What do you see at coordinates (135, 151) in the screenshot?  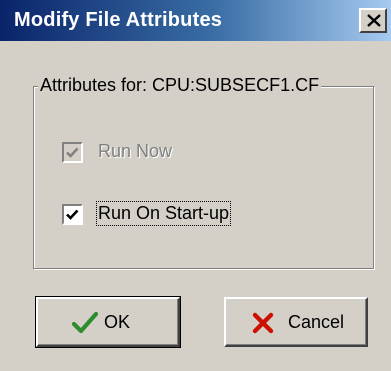 I see `run-now-label: Run Now` at bounding box center [135, 151].